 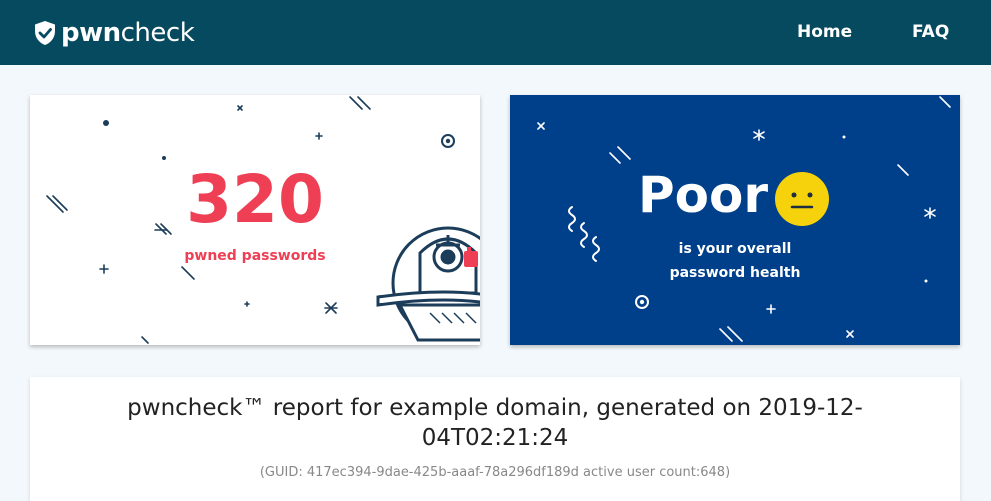 I want to click on top-navbar: pwncheck Home FAQ, so click(x=495, y=32).